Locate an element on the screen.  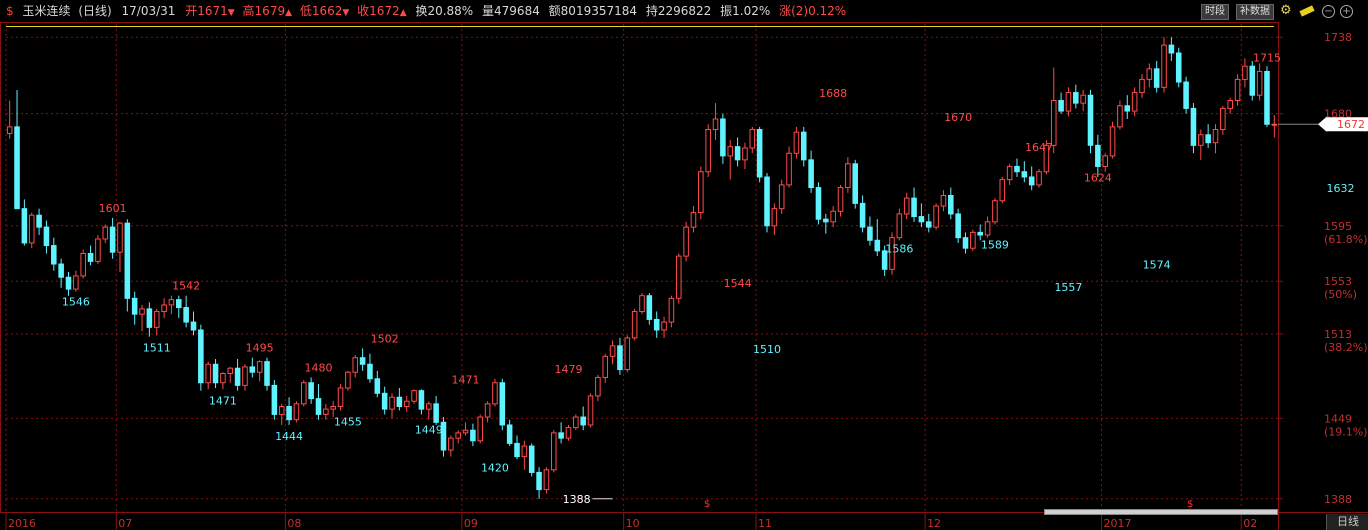
period-tab: 日线 is located at coordinates (1347, 522).